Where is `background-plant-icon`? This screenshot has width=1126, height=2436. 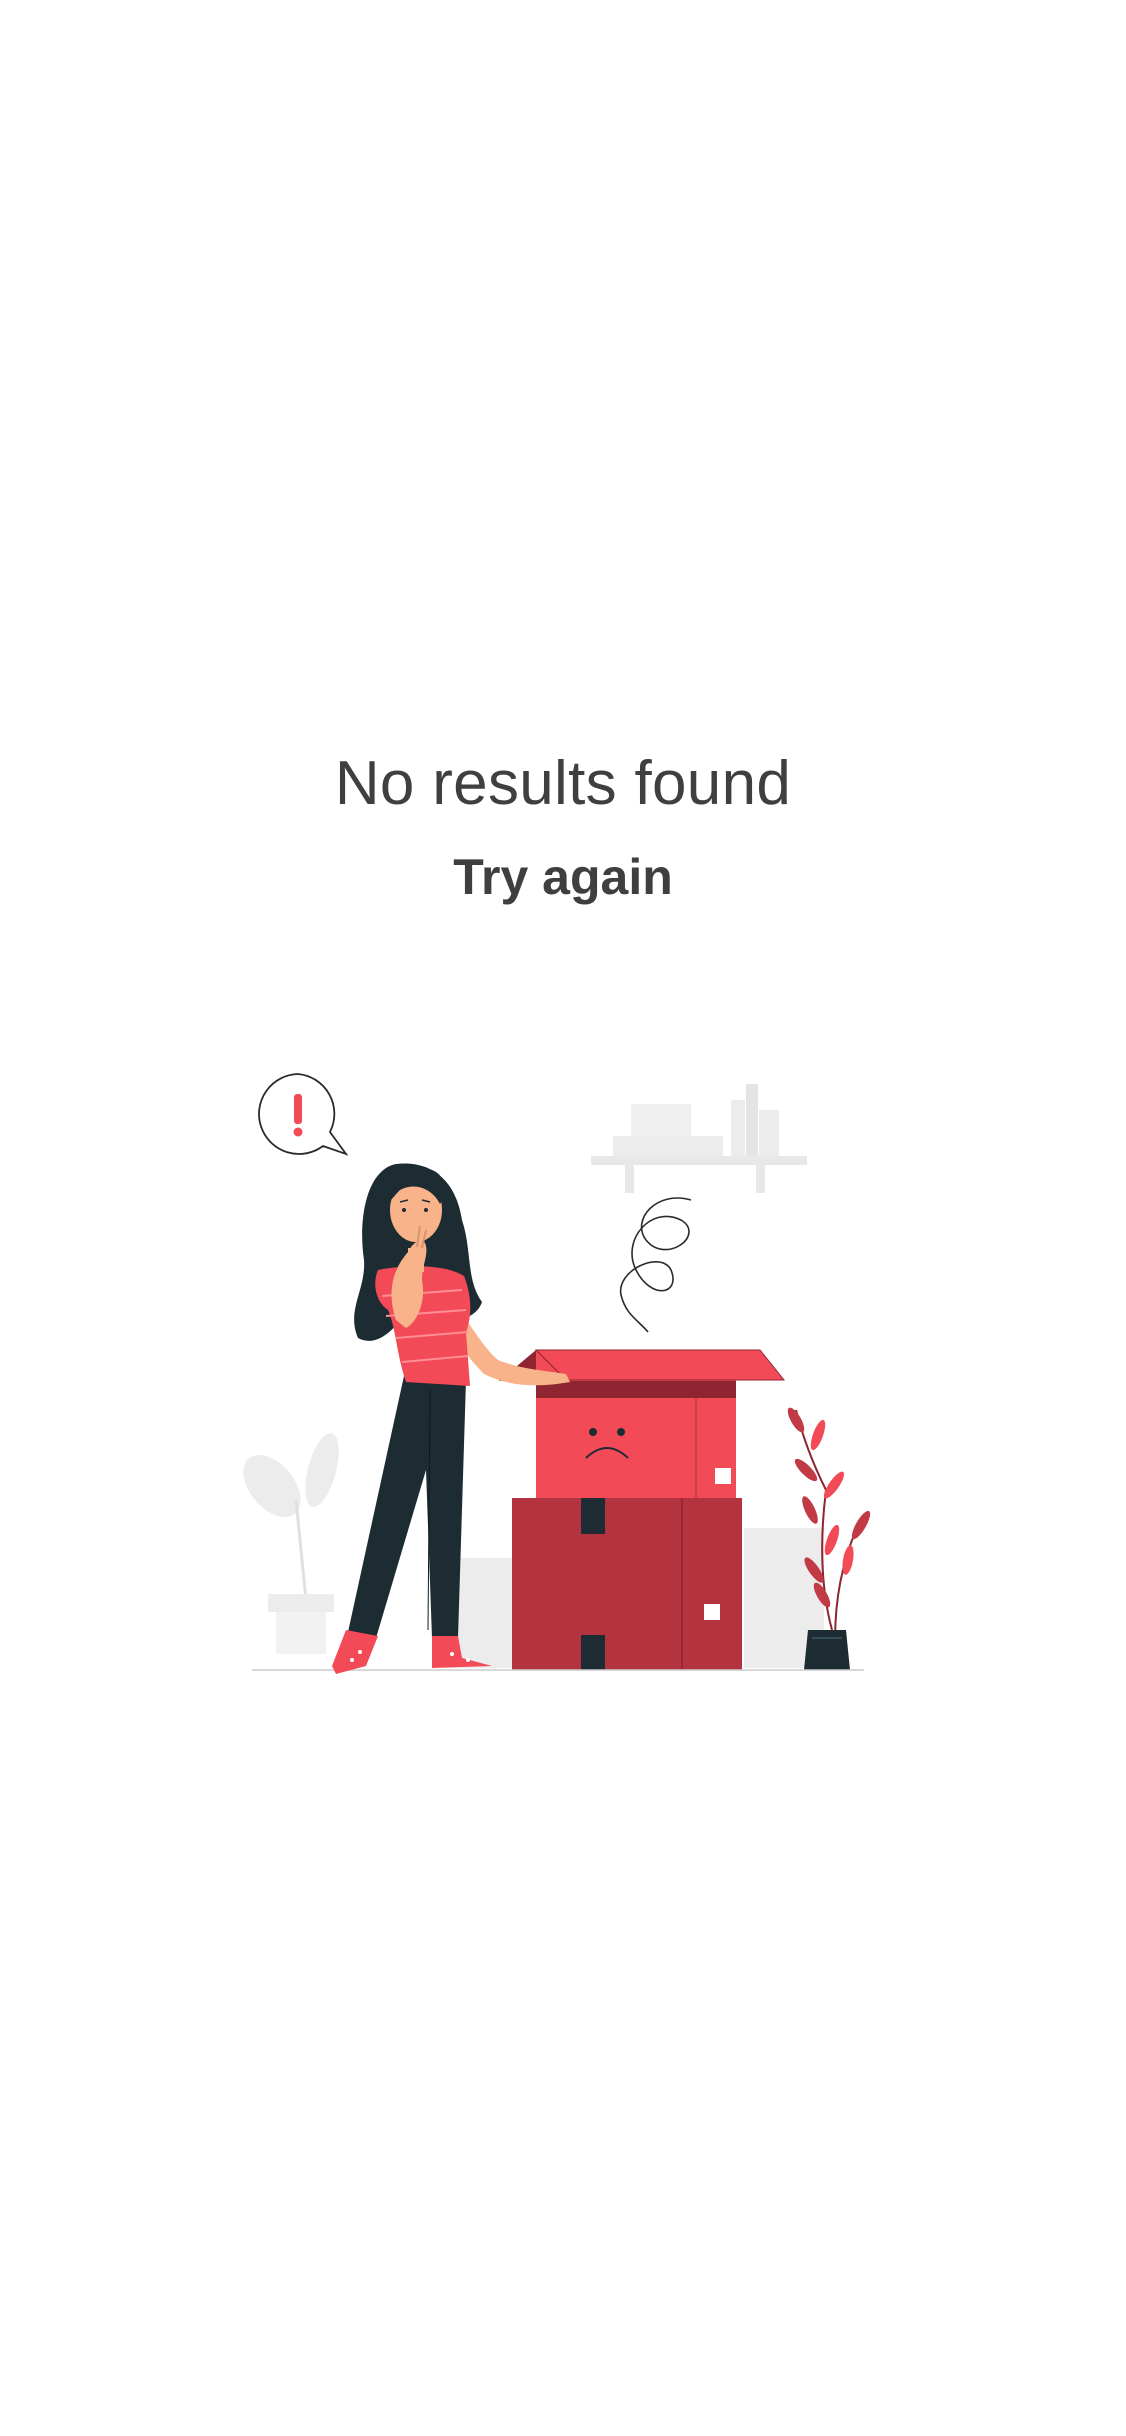
background-plant-icon is located at coordinates (291, 1543).